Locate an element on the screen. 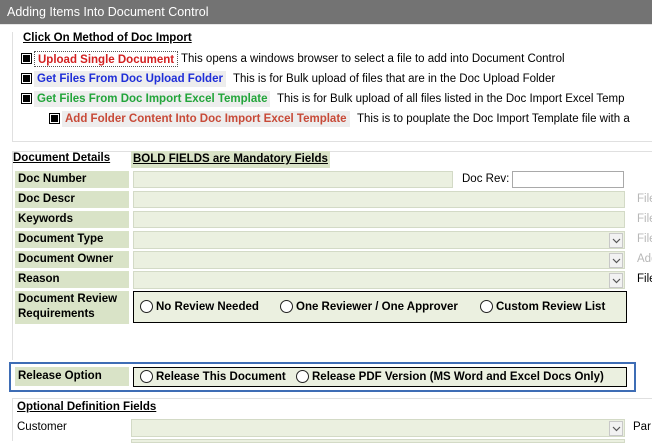 This screenshot has height=443, width=652. import-frame-left is located at coordinates (12, 87).